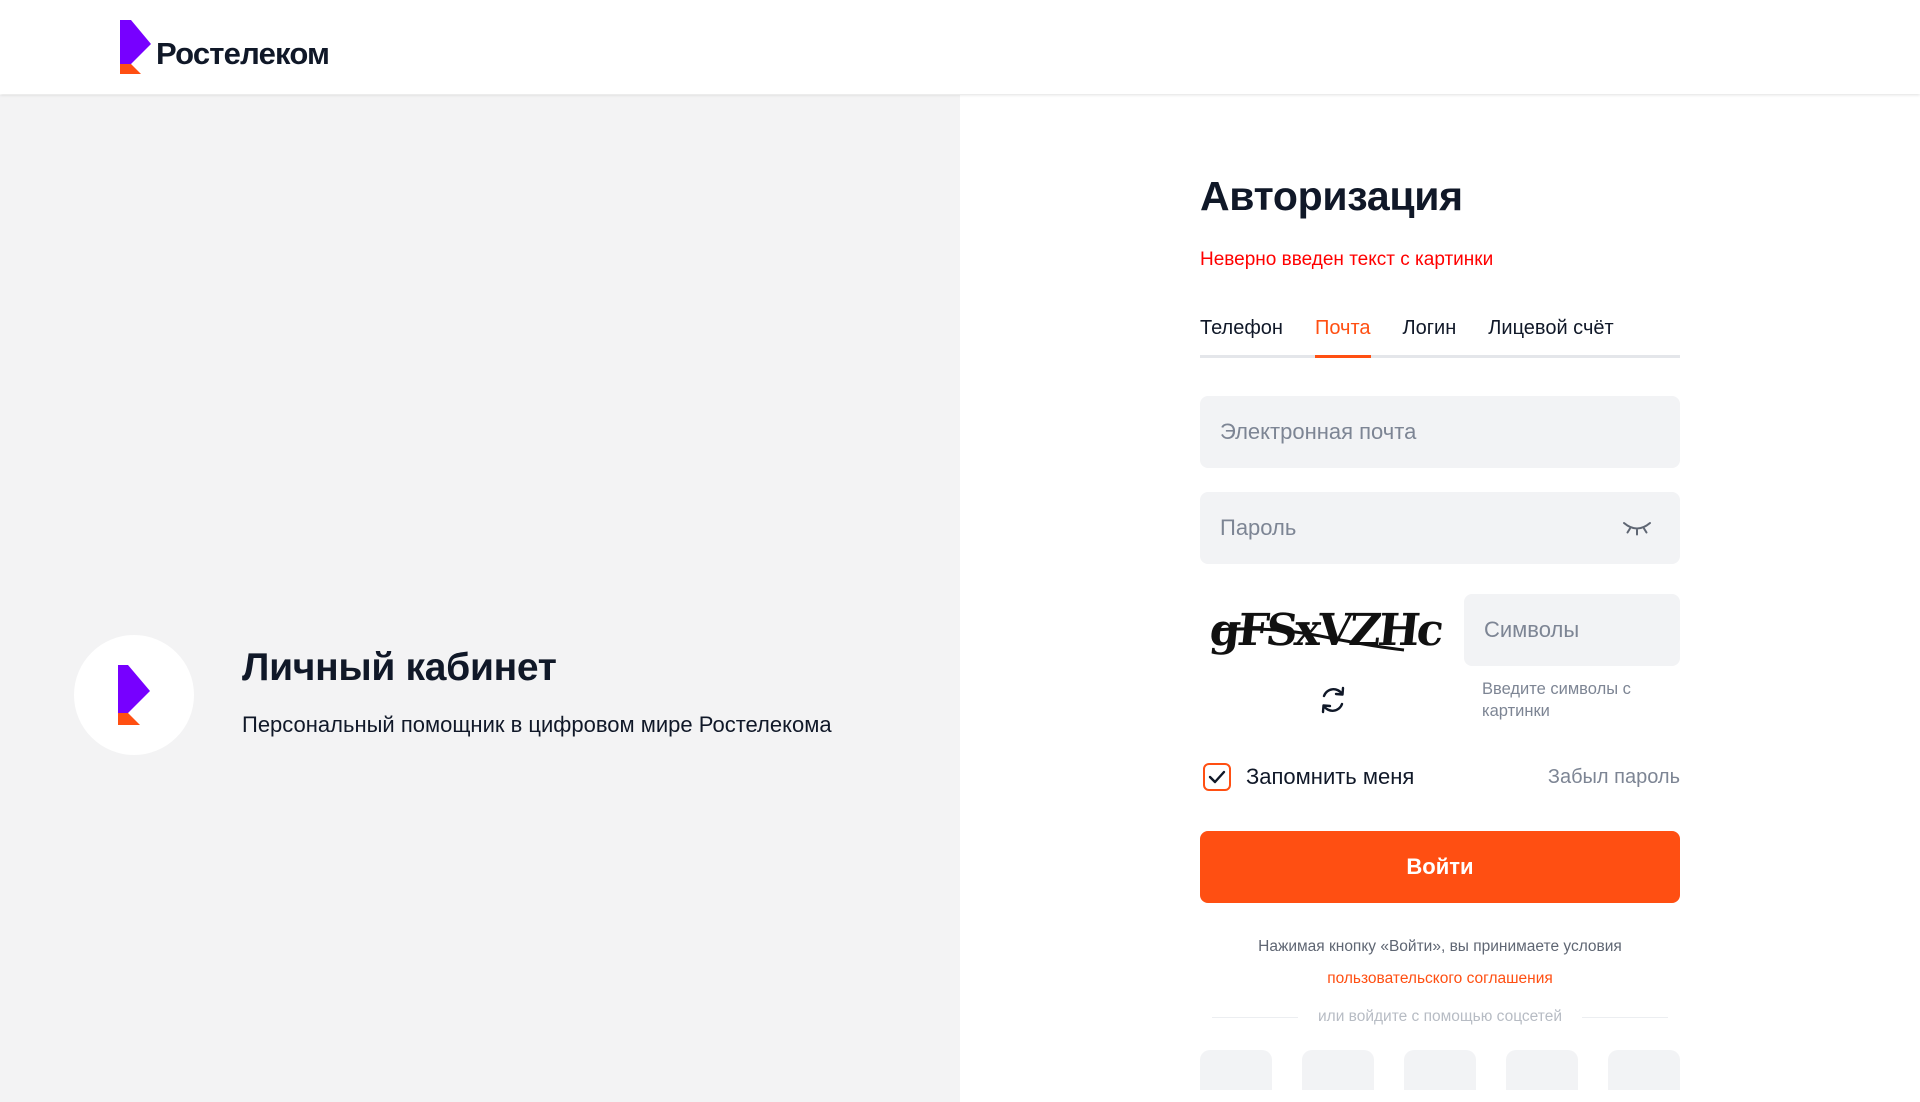 Image resolution: width=1920 pixels, height=1102 pixels. What do you see at coordinates (1330, 776) in the screenshot?
I see `remember-label: Запомнить меня` at bounding box center [1330, 776].